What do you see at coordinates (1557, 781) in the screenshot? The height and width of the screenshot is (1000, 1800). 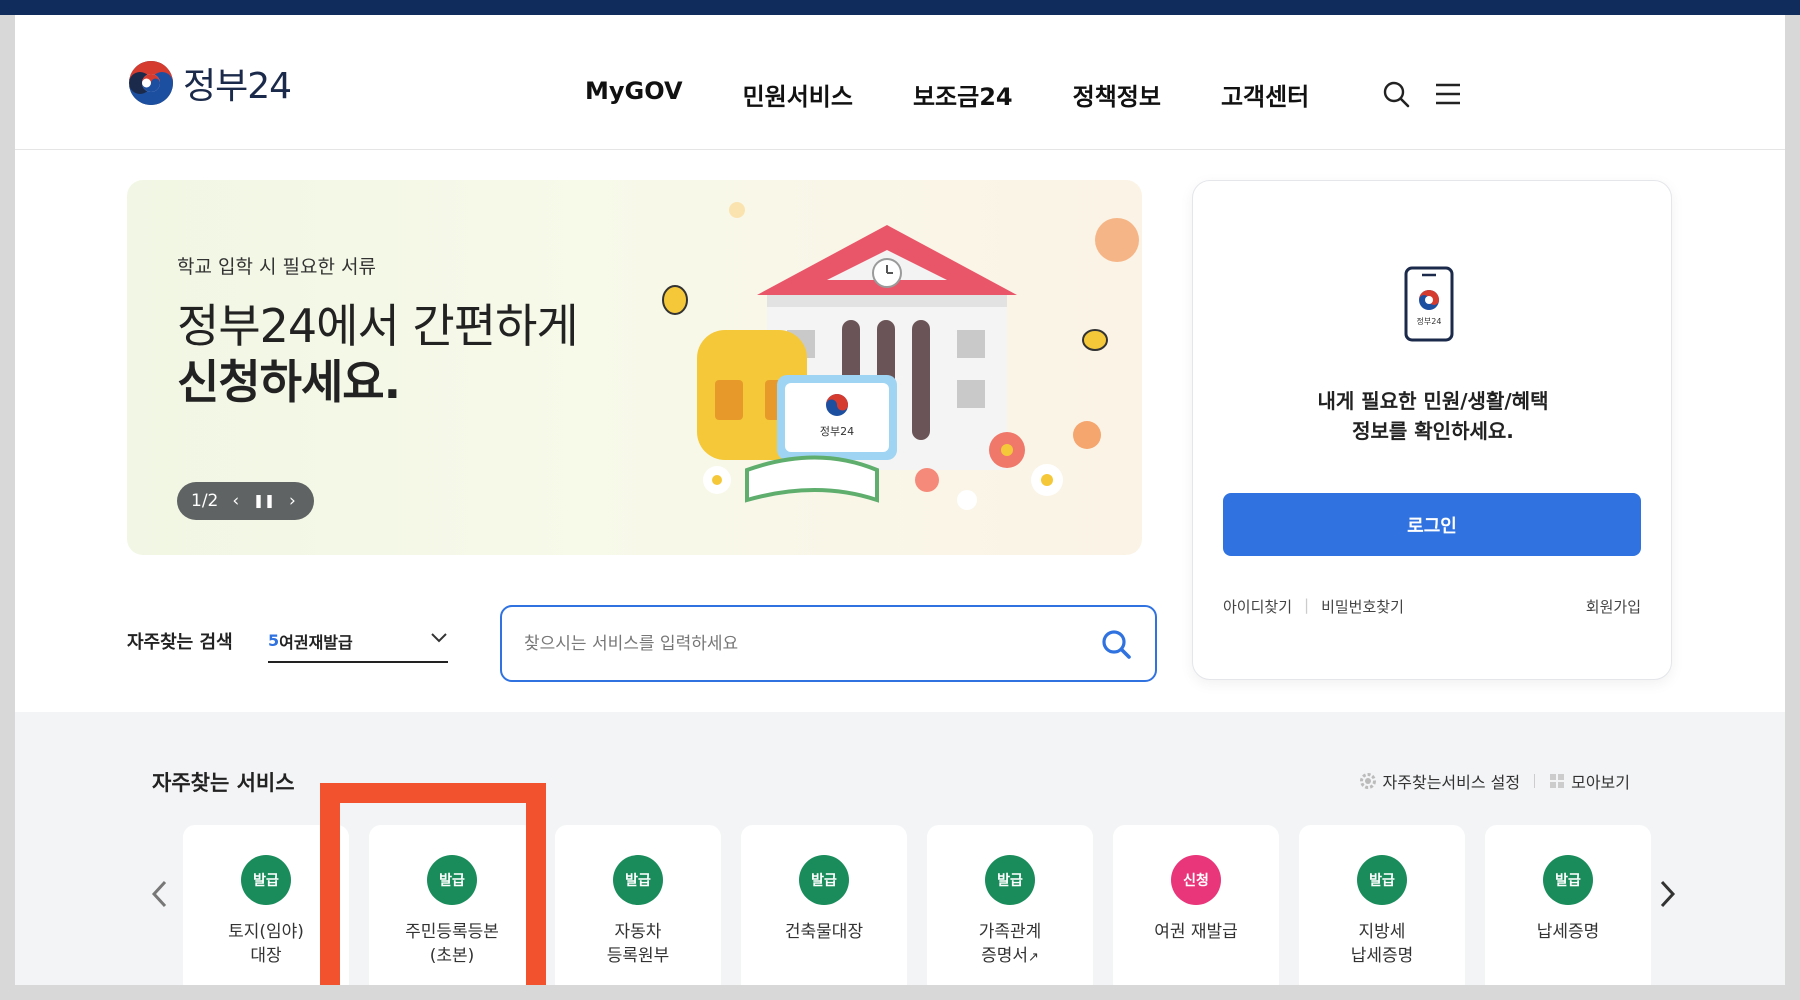 I see `grid-icon` at bounding box center [1557, 781].